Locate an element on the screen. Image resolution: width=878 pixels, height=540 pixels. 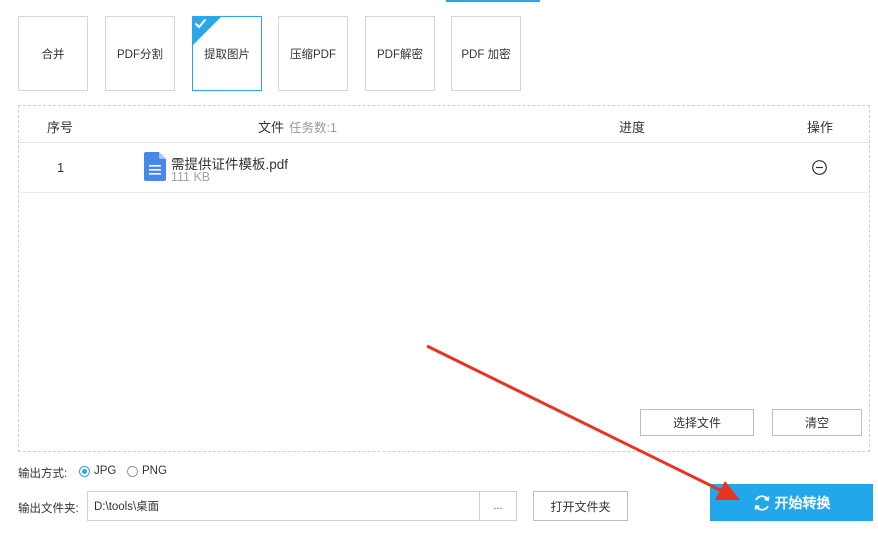
output-format-label: 输出方式: is located at coordinates (43, 474).